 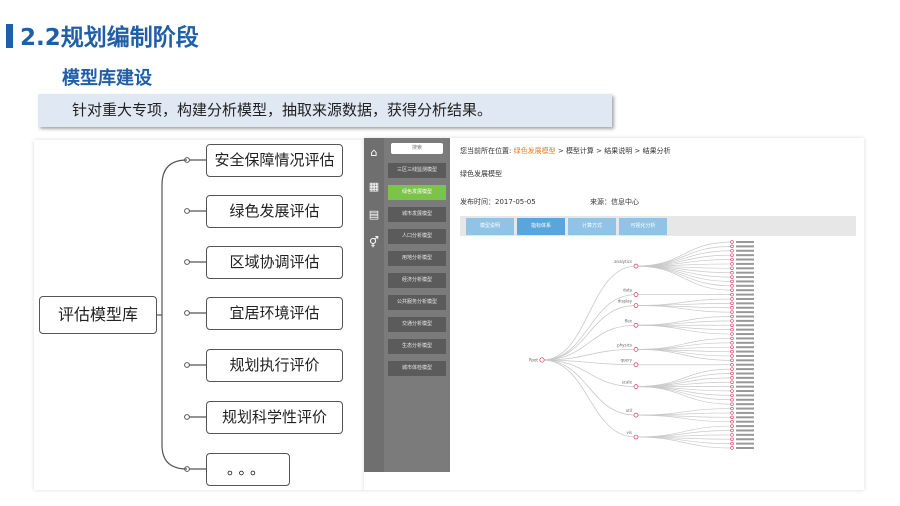 I want to click on menu-item: 生态分析模型, so click(x=417, y=346).